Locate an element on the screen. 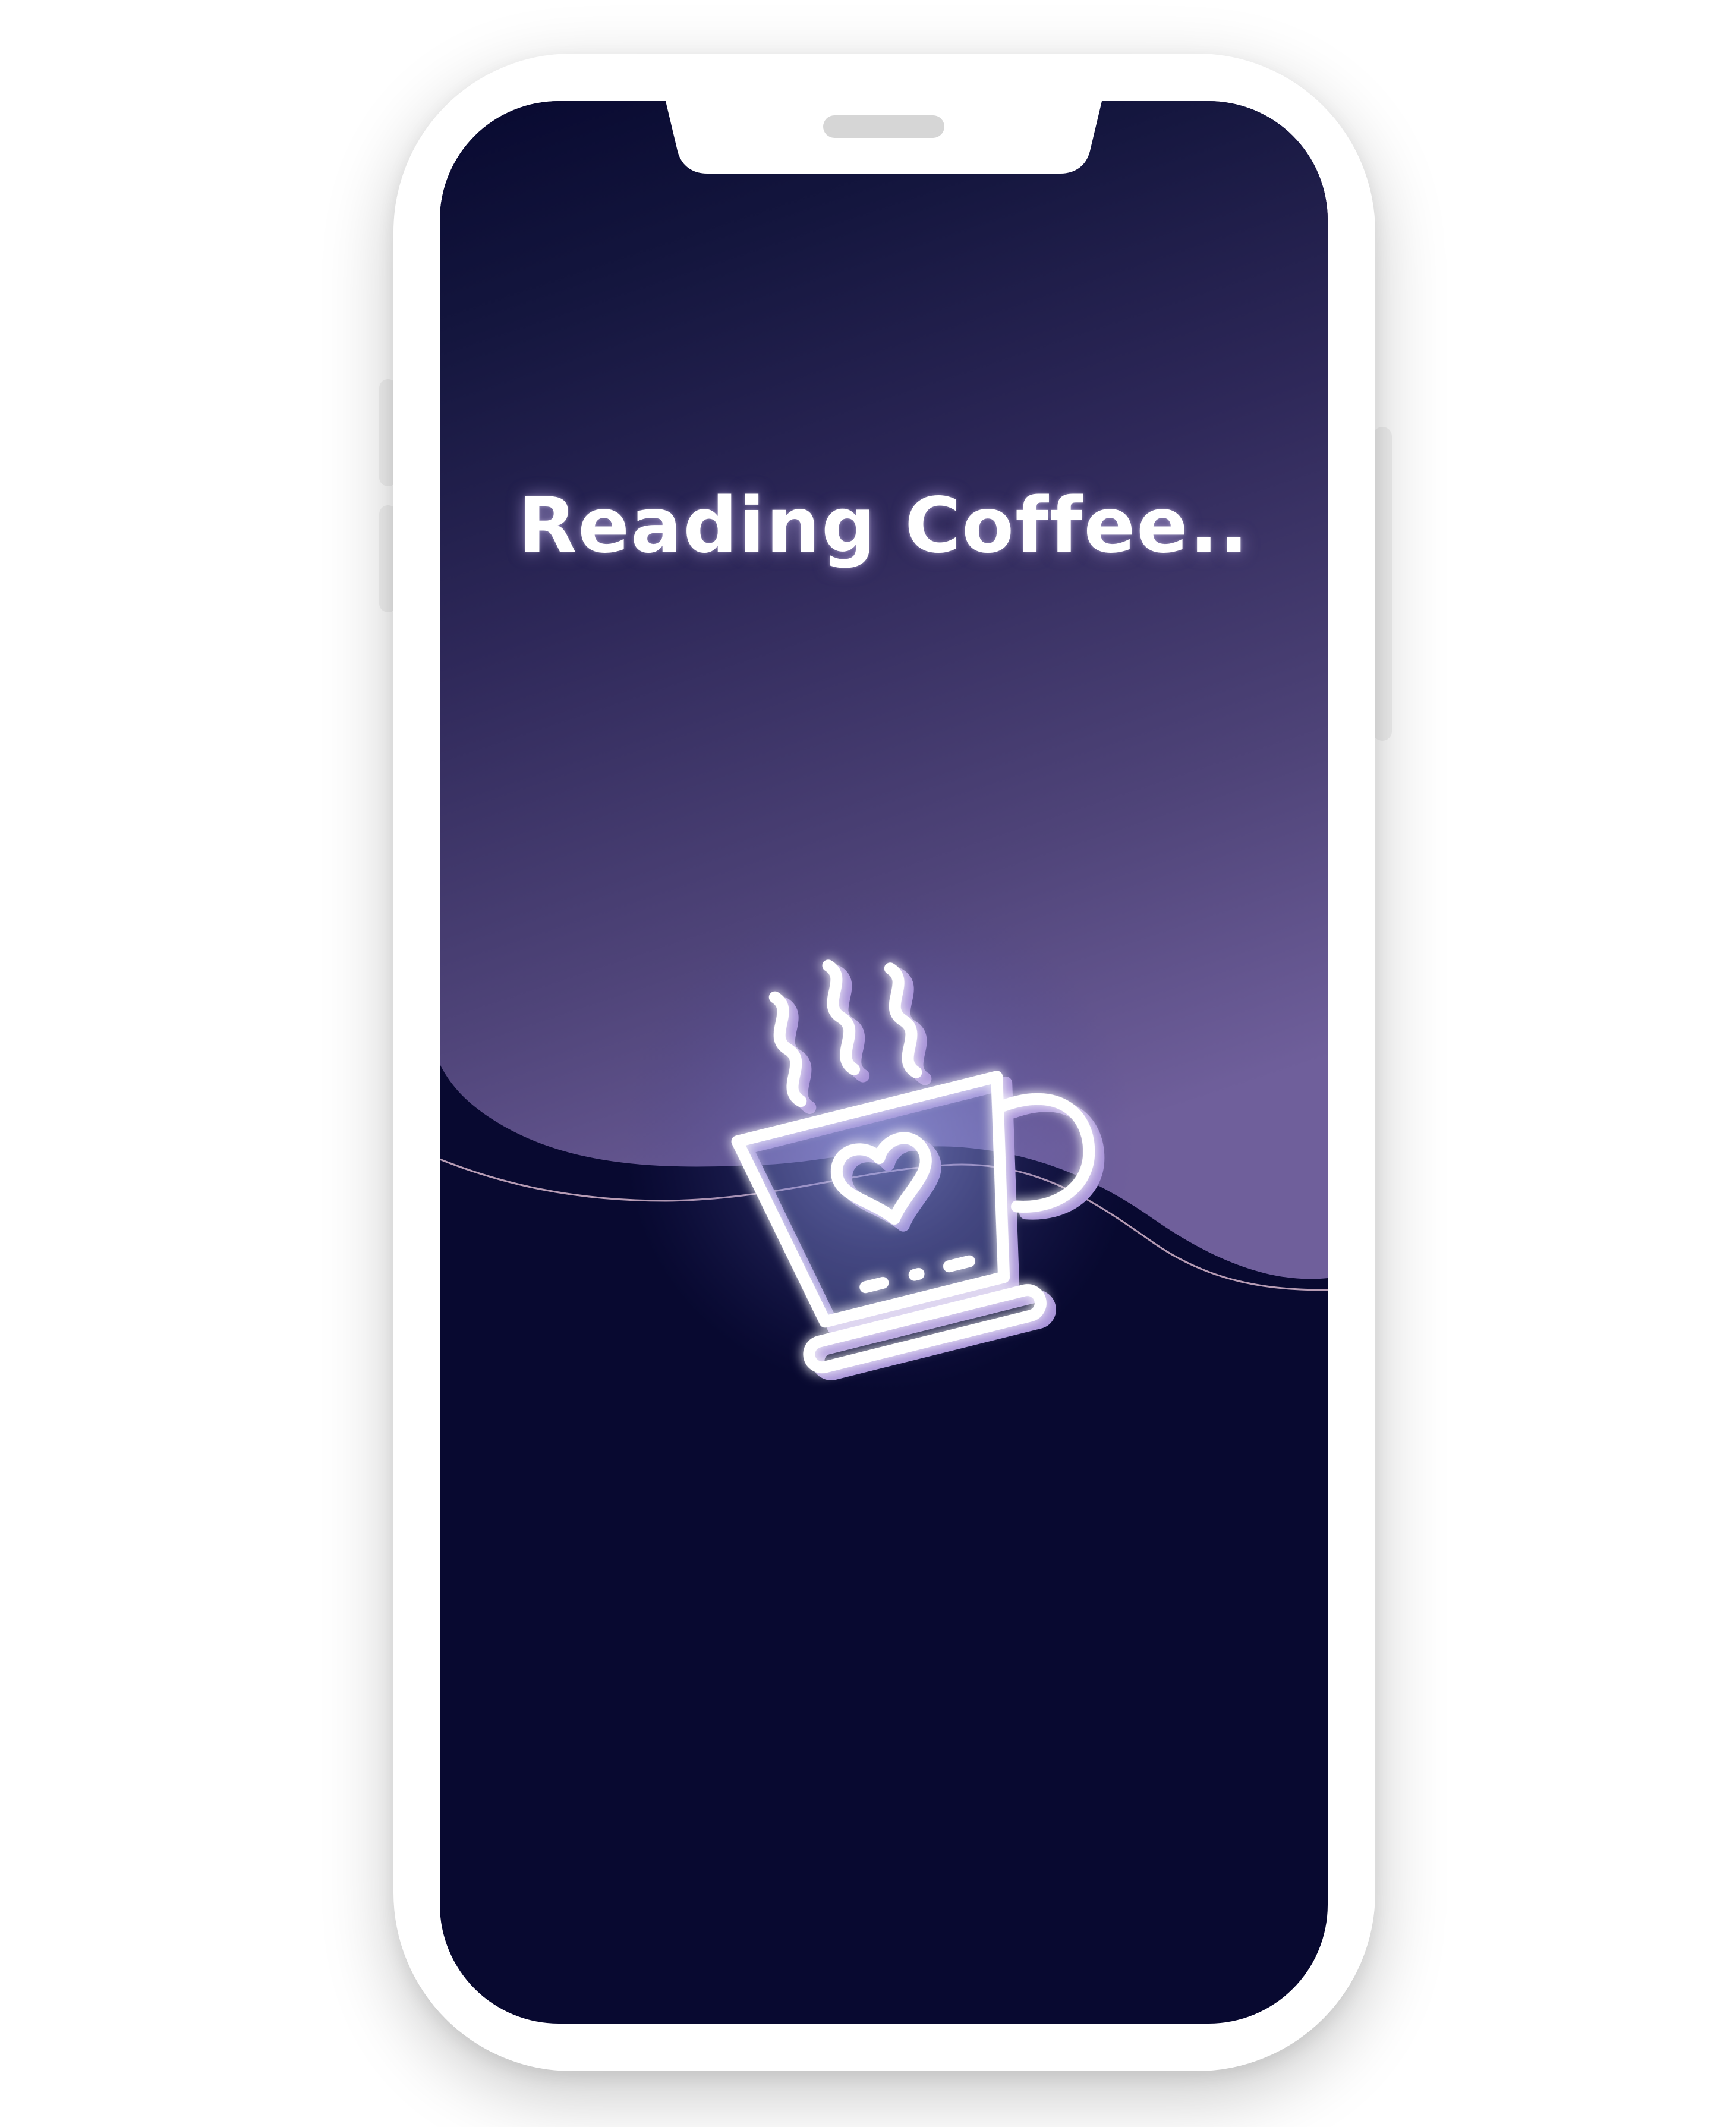 This screenshot has width=1736, height=2127. coffee-cup-heart-icon is located at coordinates (918, 1169).